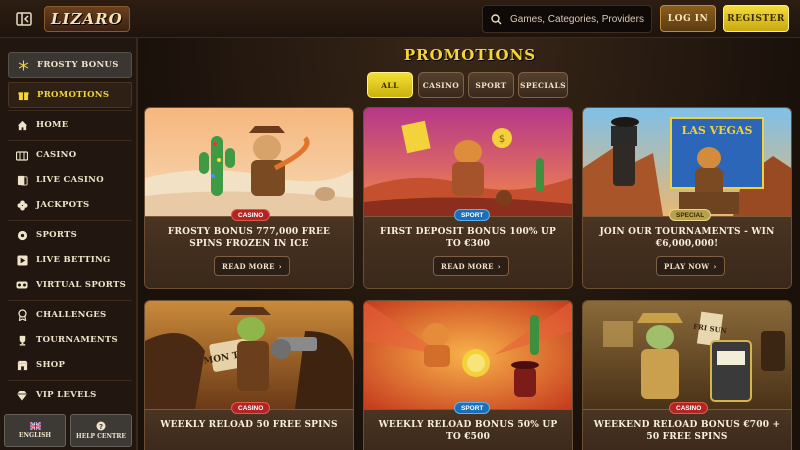 The width and height of the screenshot is (800, 450). I want to click on sidebar-item-label: SPORTS, so click(57, 235).